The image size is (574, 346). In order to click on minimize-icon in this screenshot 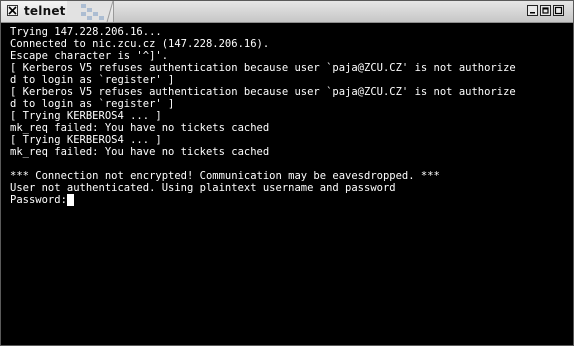, I will do `click(532, 13)`.